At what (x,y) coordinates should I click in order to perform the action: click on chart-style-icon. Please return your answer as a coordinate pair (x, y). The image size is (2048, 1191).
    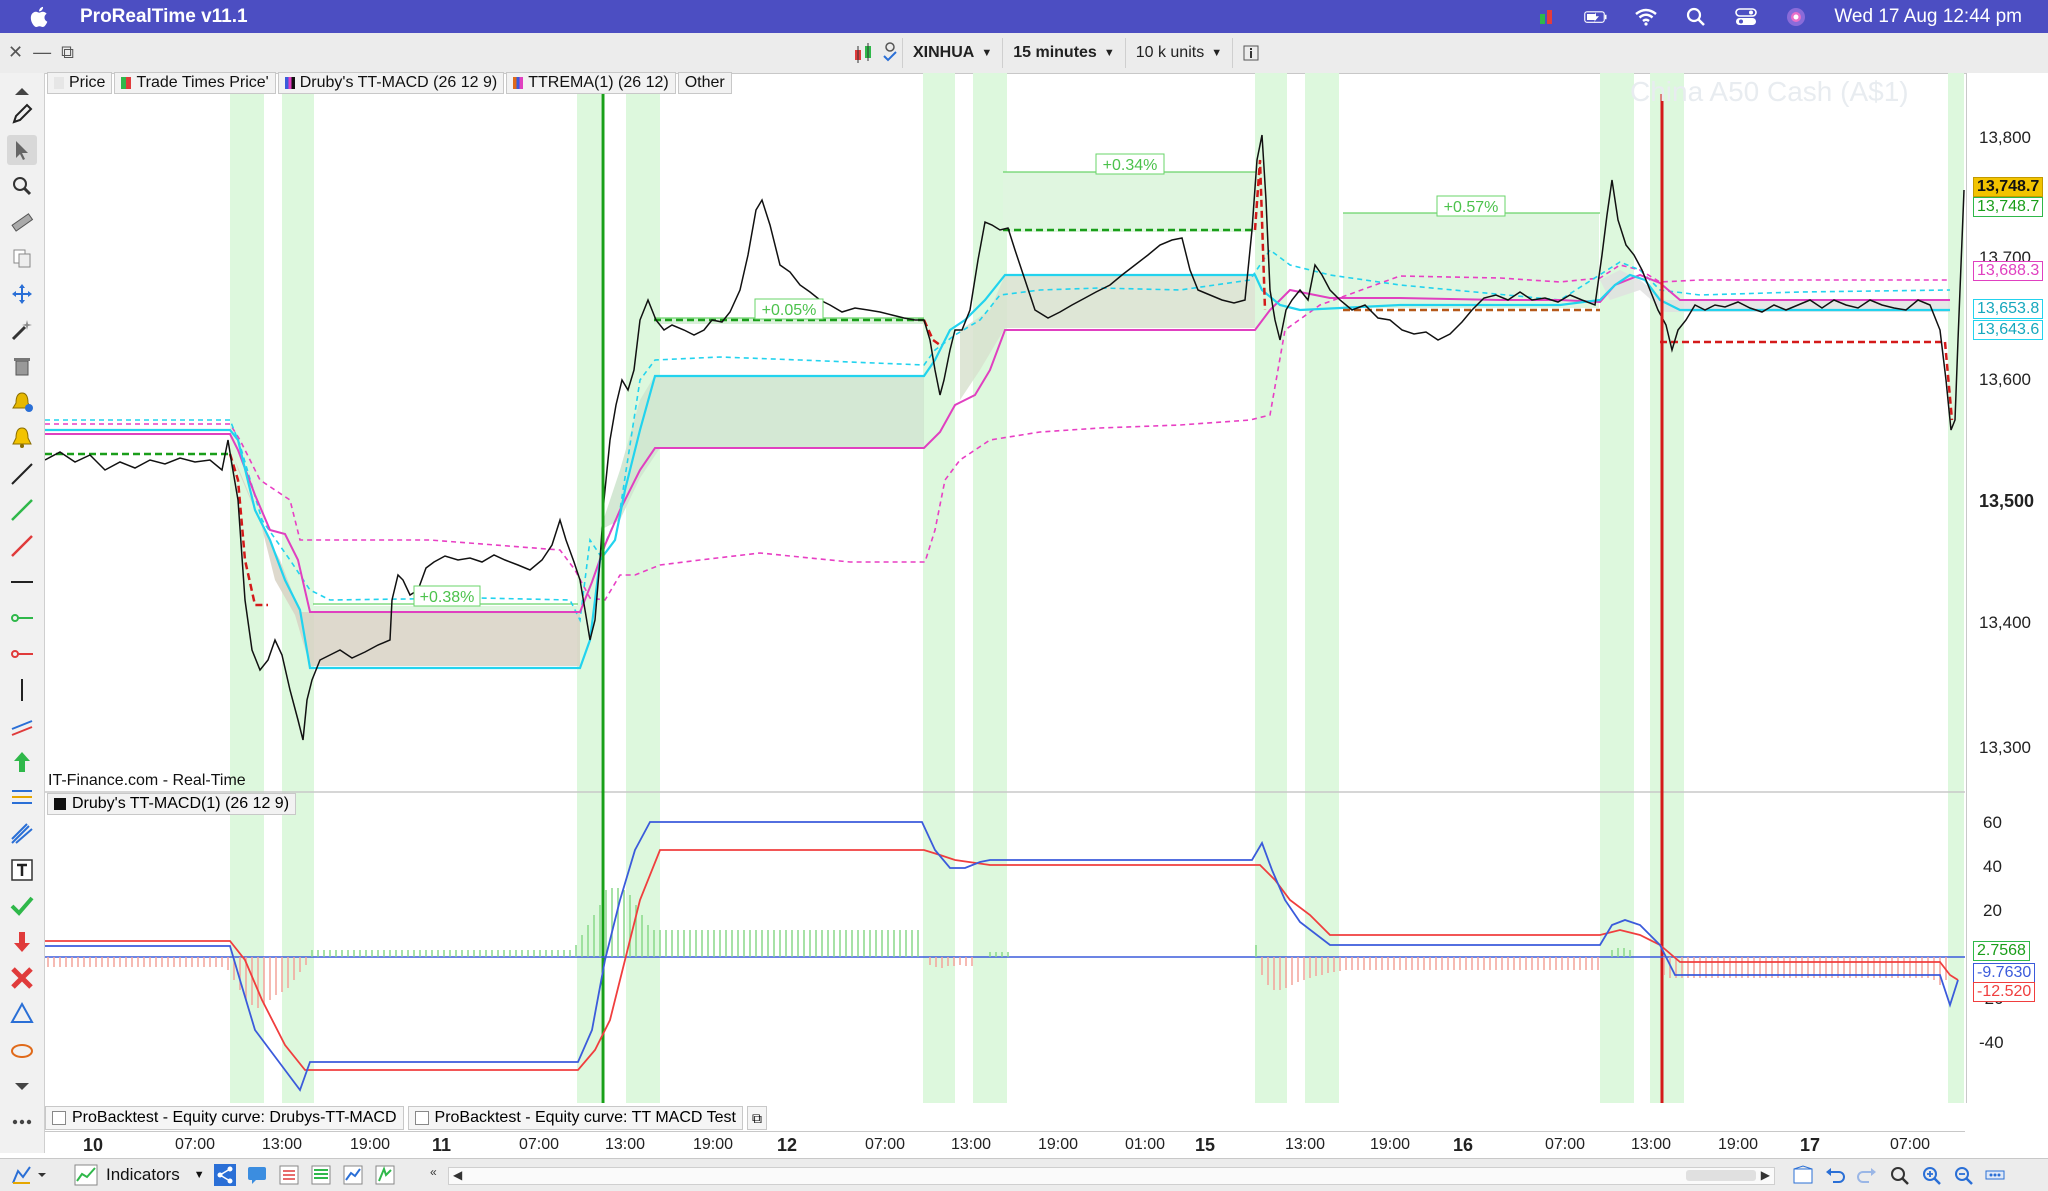
    Looking at the image, I should click on (864, 53).